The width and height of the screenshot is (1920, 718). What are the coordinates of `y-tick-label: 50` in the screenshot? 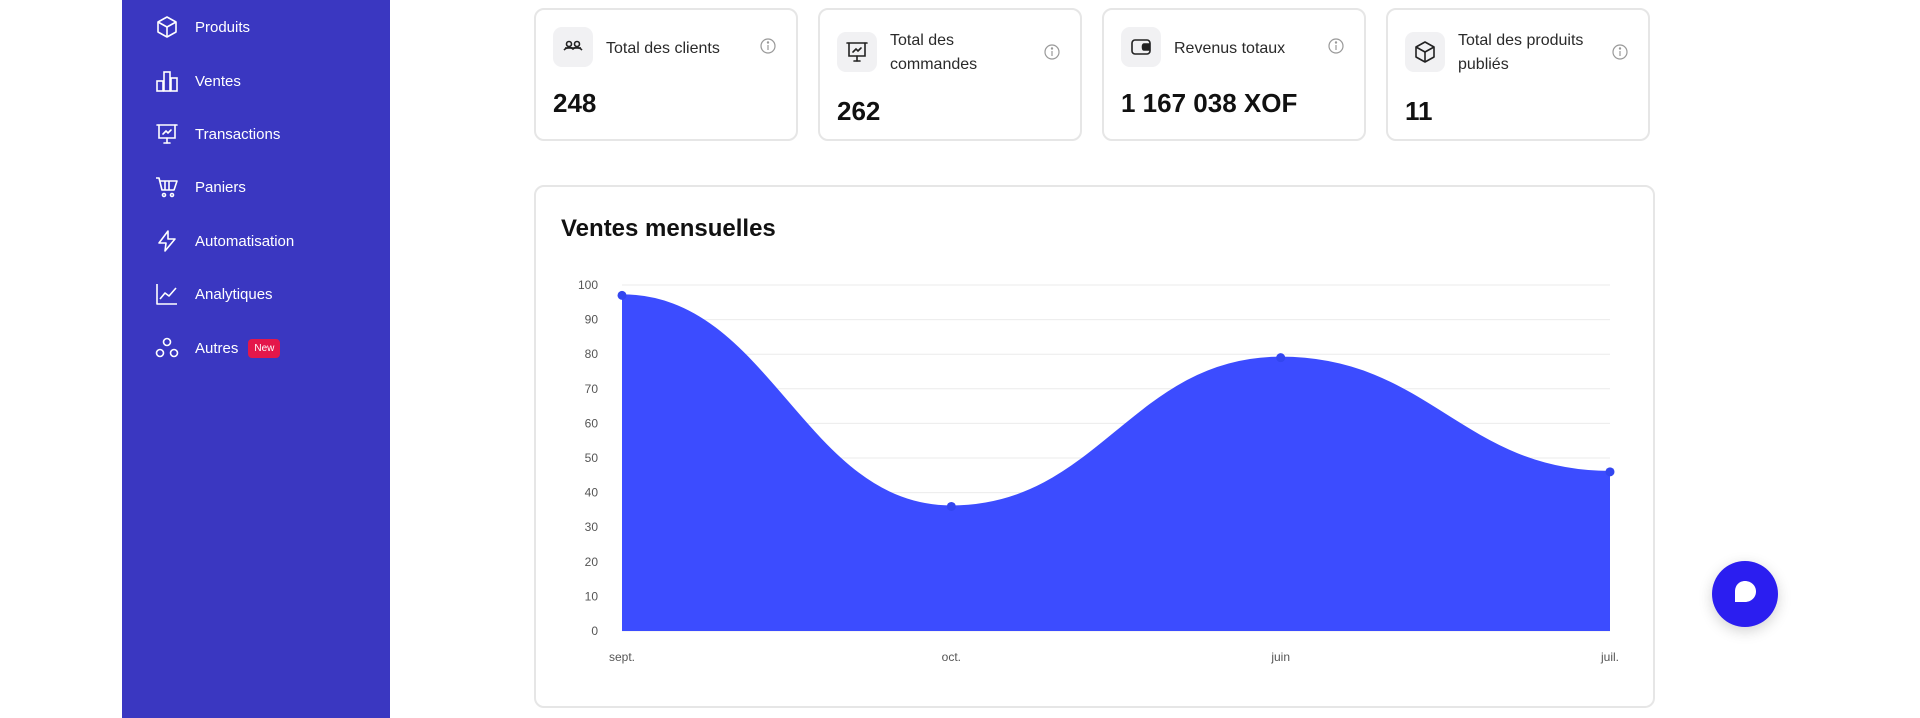 It's located at (592, 458).